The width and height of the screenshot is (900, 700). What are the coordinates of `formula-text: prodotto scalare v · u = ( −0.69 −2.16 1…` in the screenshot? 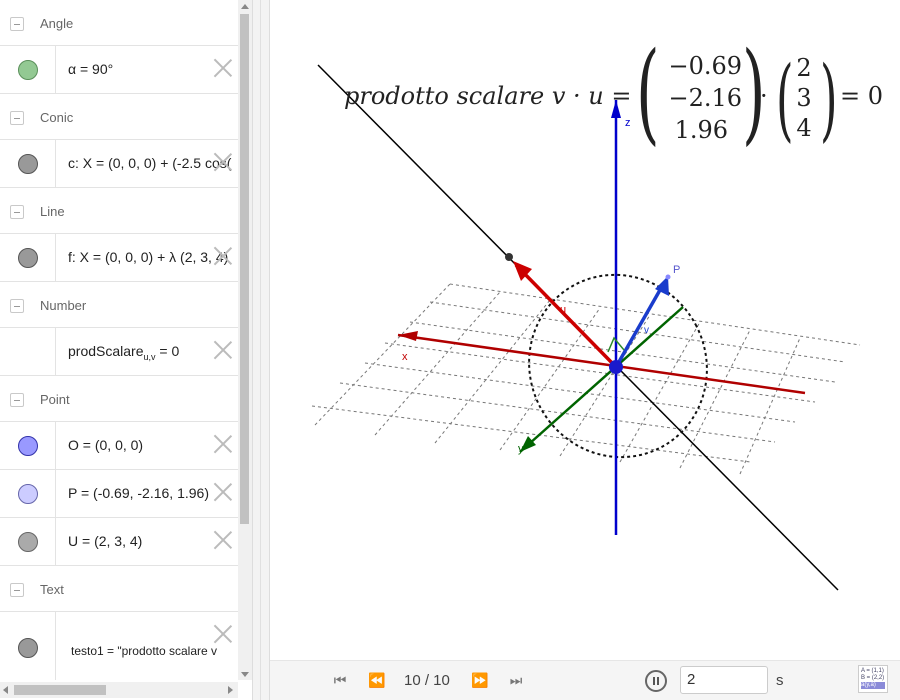 It's located at (613, 92).